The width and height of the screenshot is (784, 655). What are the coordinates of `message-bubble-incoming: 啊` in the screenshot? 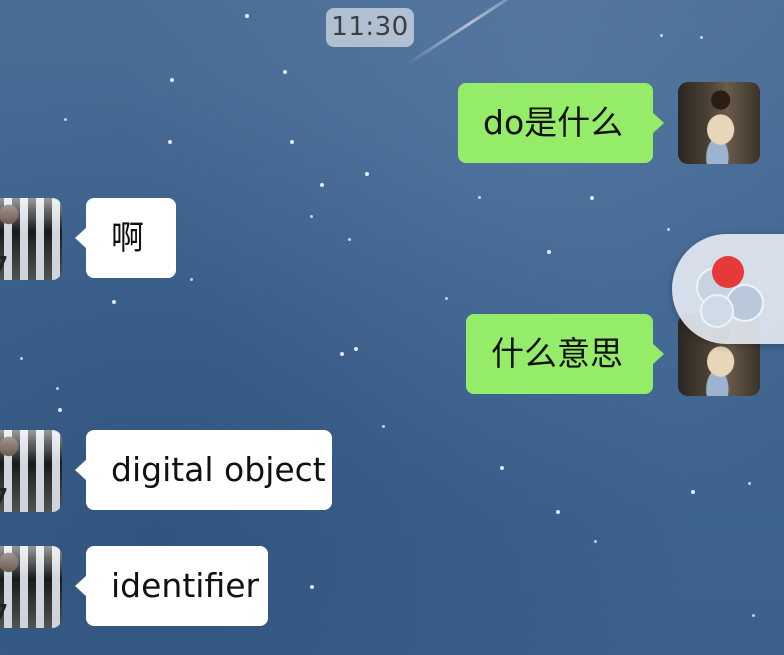 It's located at (125, 238).